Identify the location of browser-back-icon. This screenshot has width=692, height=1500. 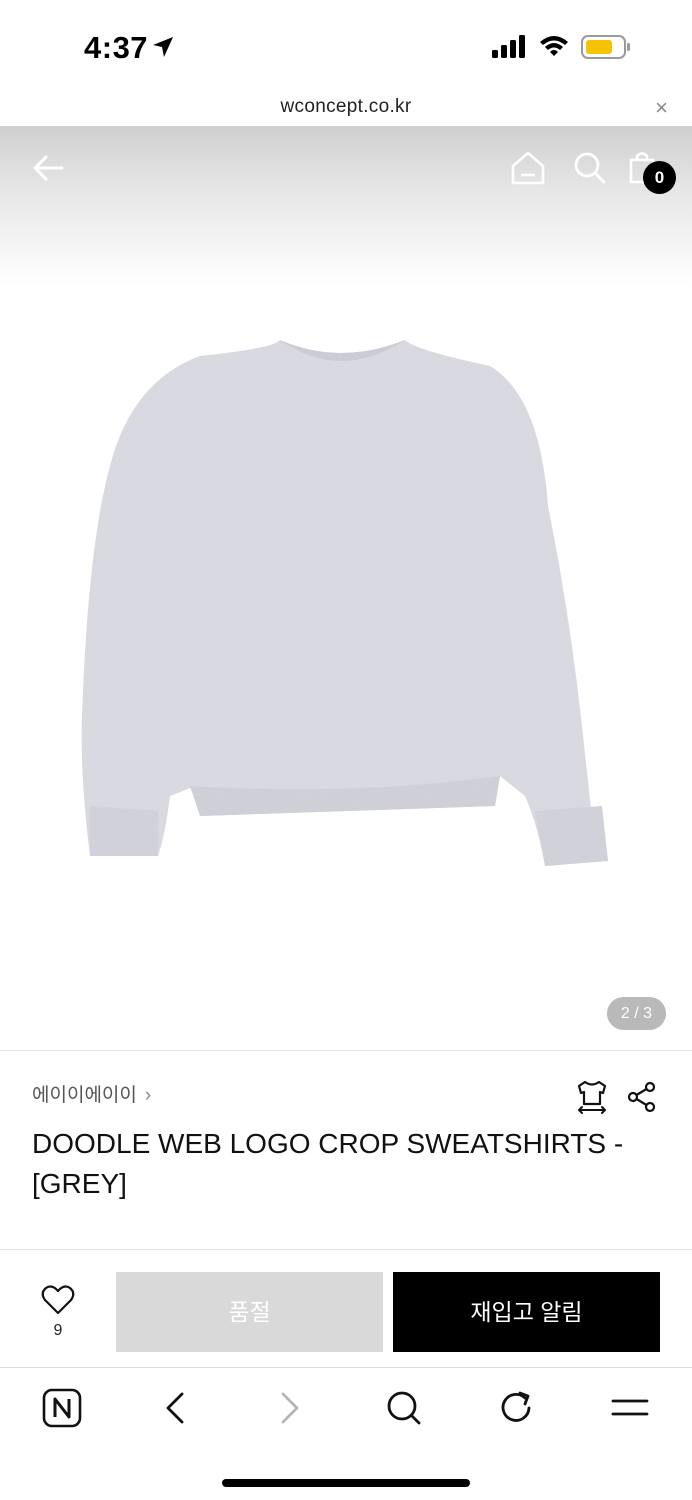
(175, 1410).